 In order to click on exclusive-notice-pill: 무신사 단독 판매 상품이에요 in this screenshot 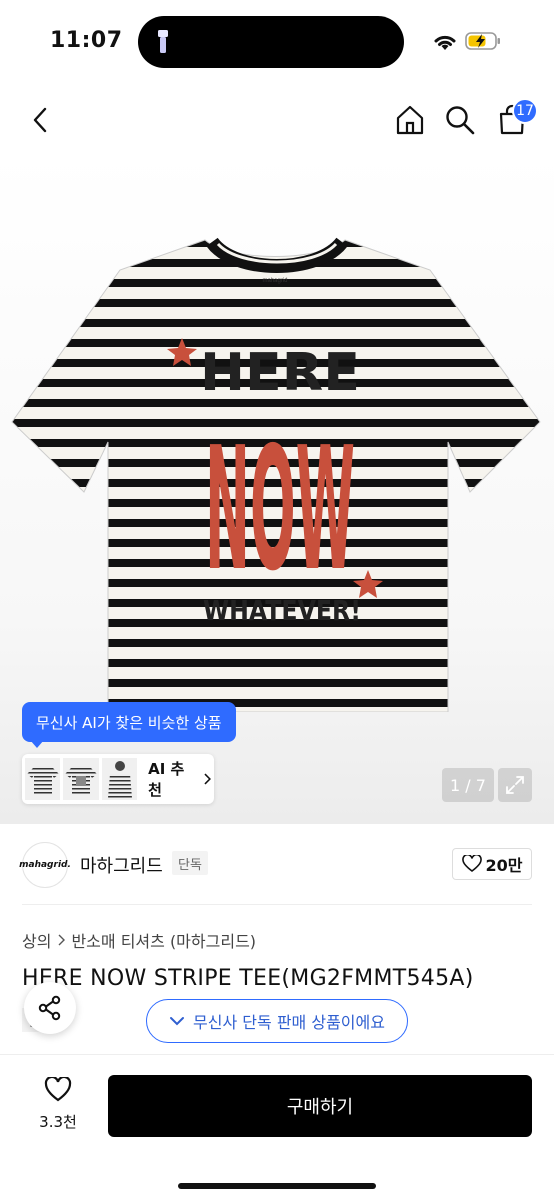, I will do `click(277, 1021)`.